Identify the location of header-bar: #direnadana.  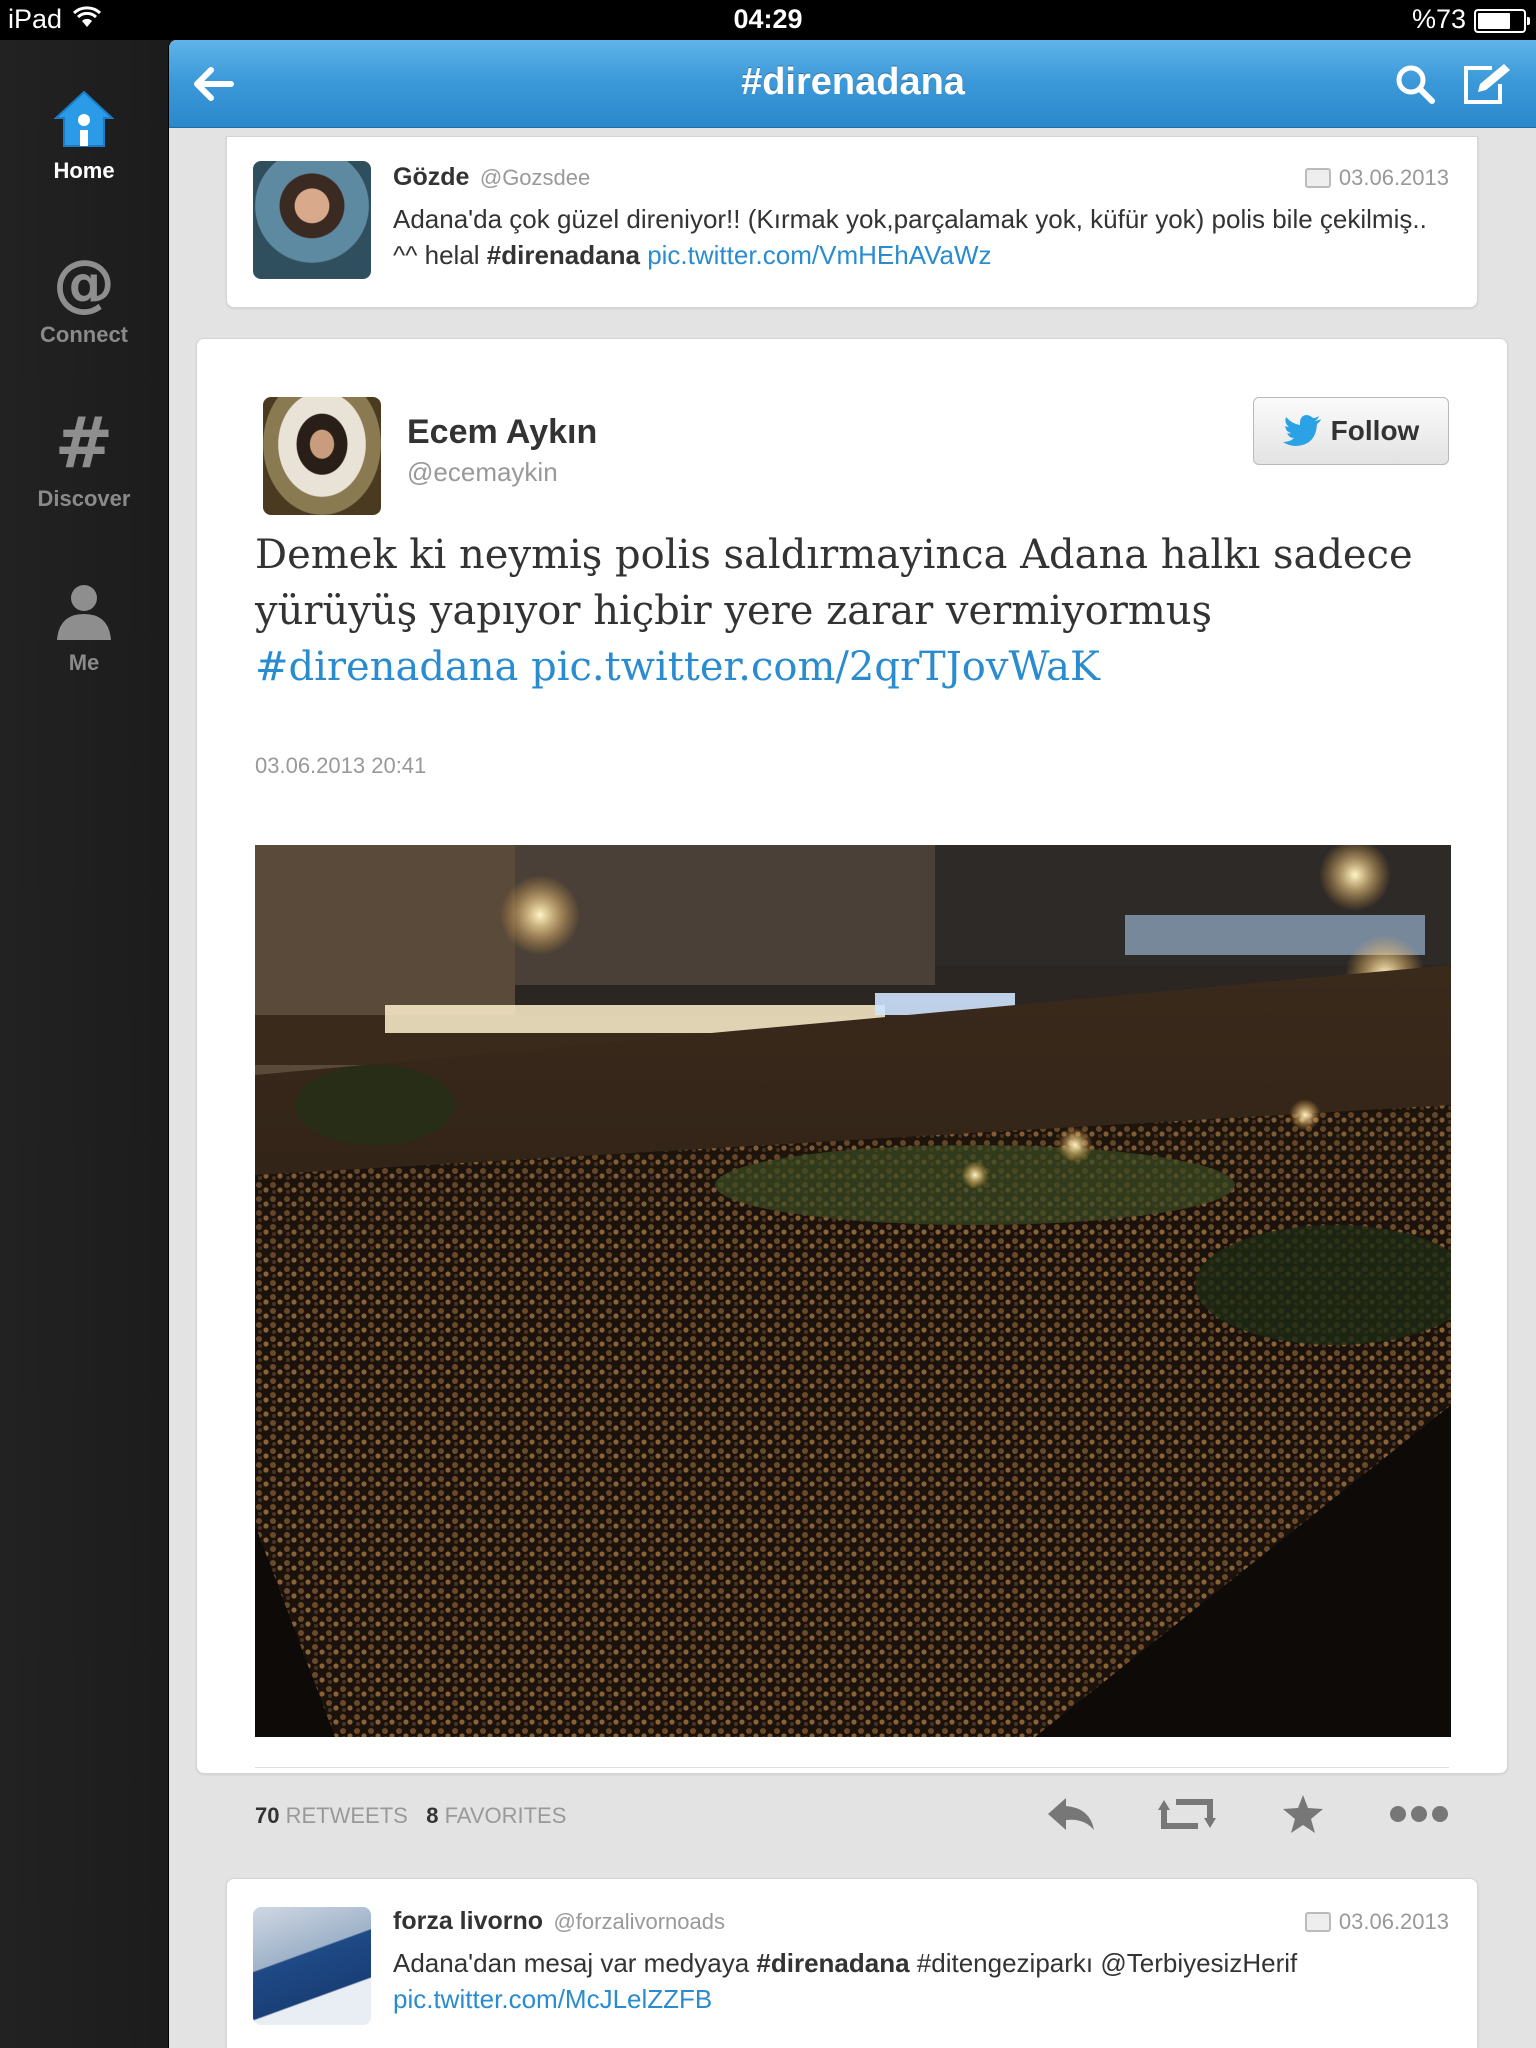
(852, 84).